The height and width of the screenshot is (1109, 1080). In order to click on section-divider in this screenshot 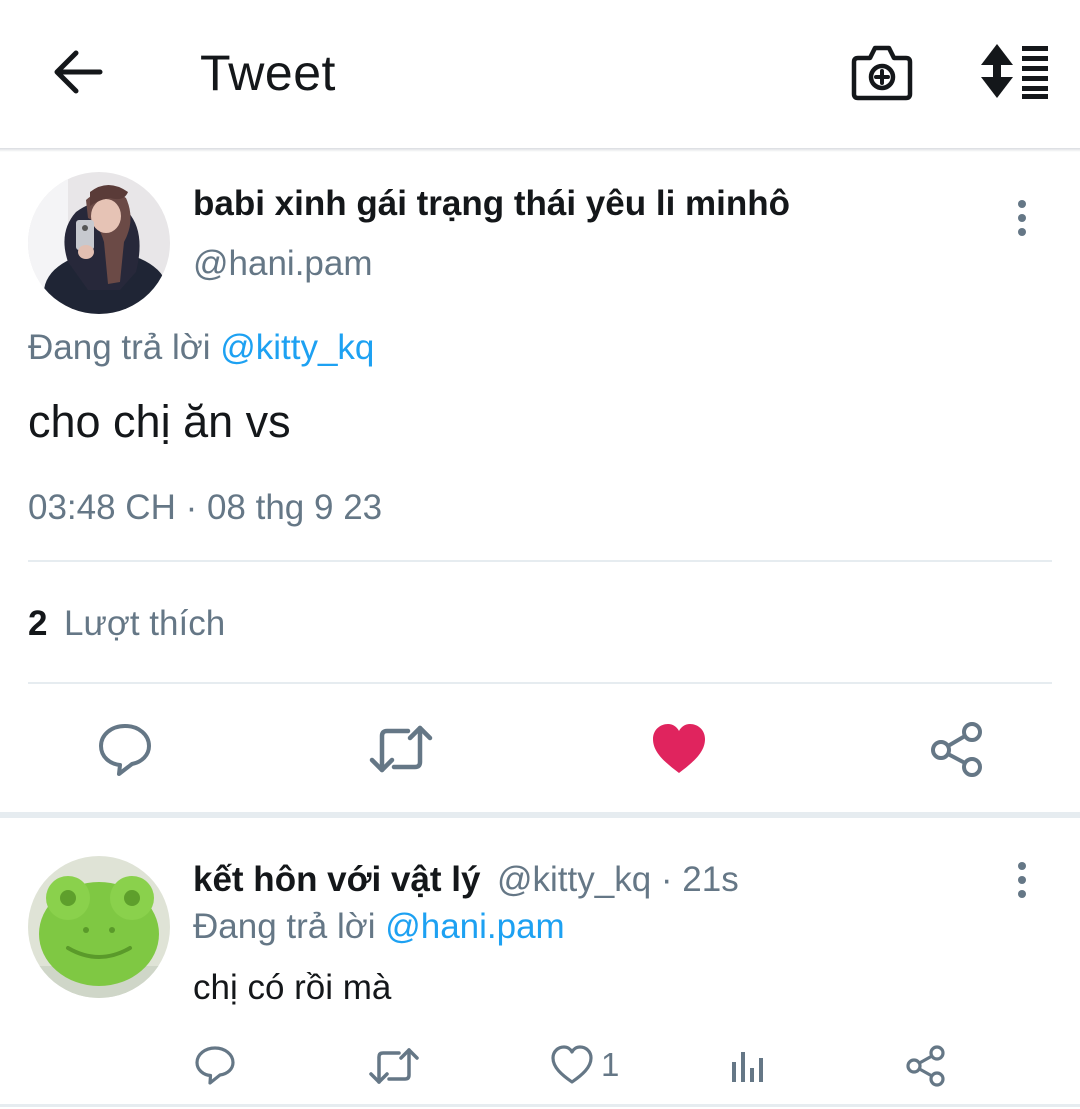, I will do `click(540, 815)`.